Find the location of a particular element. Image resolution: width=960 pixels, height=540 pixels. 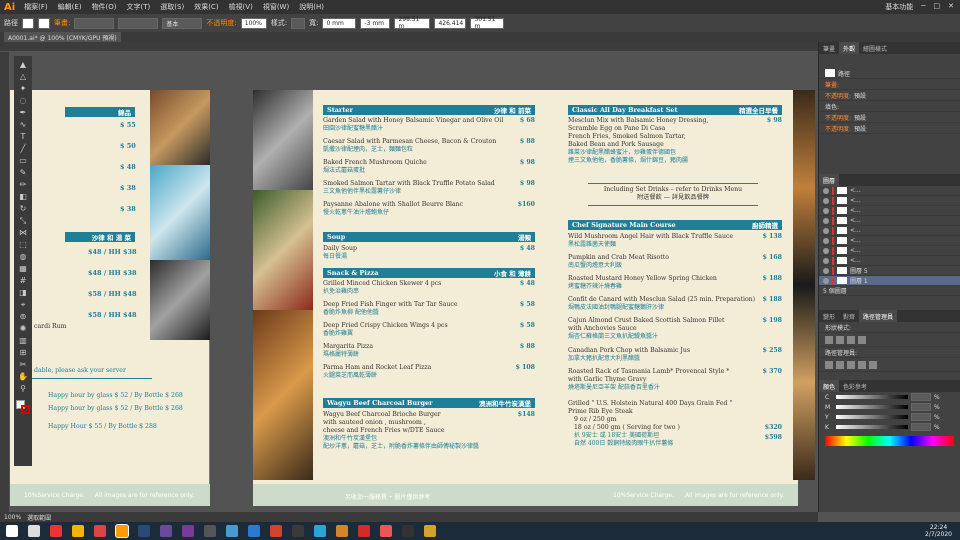

stroke-swatch is located at coordinates (44, 23).